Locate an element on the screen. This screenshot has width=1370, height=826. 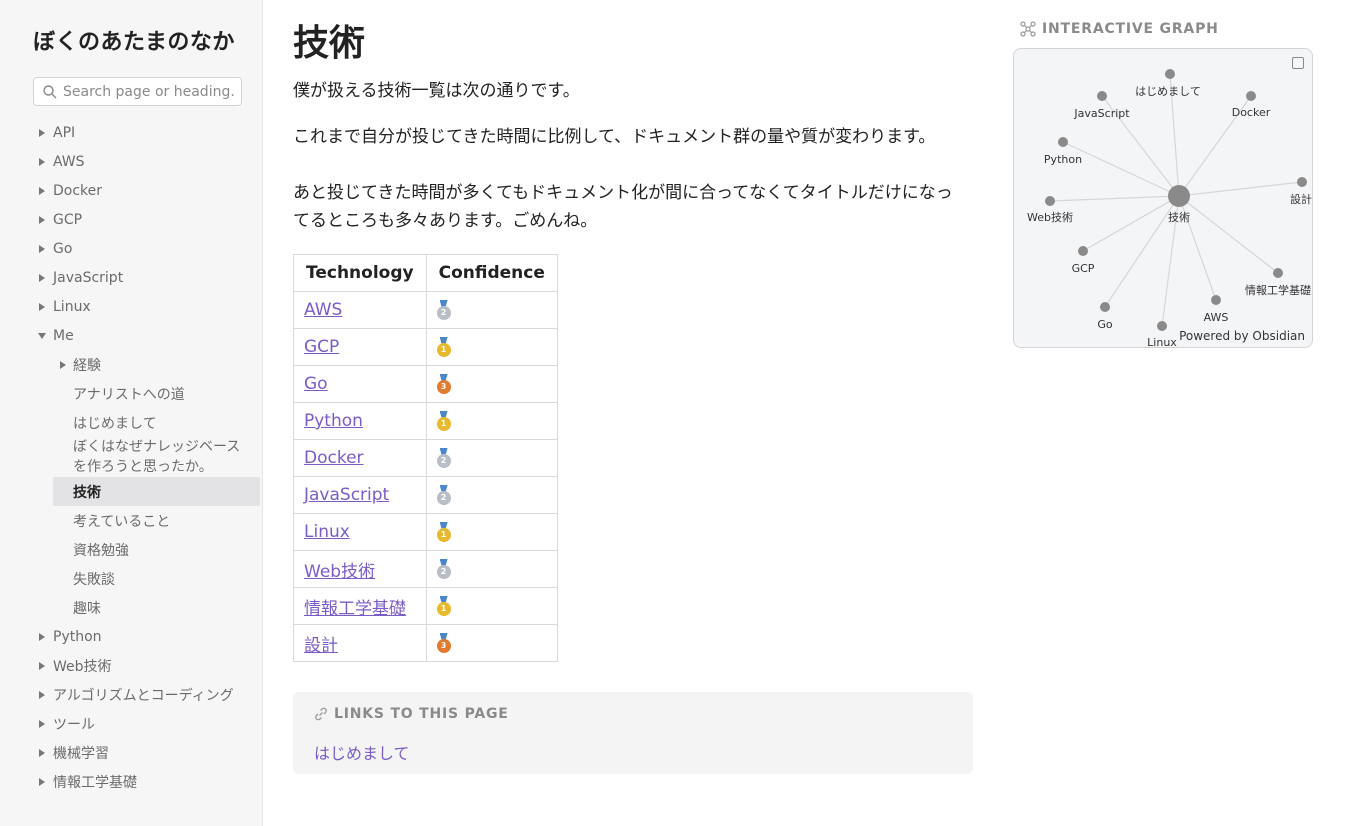
sidebar-item: アルゴリズムとコーディング is located at coordinates (131, 694).